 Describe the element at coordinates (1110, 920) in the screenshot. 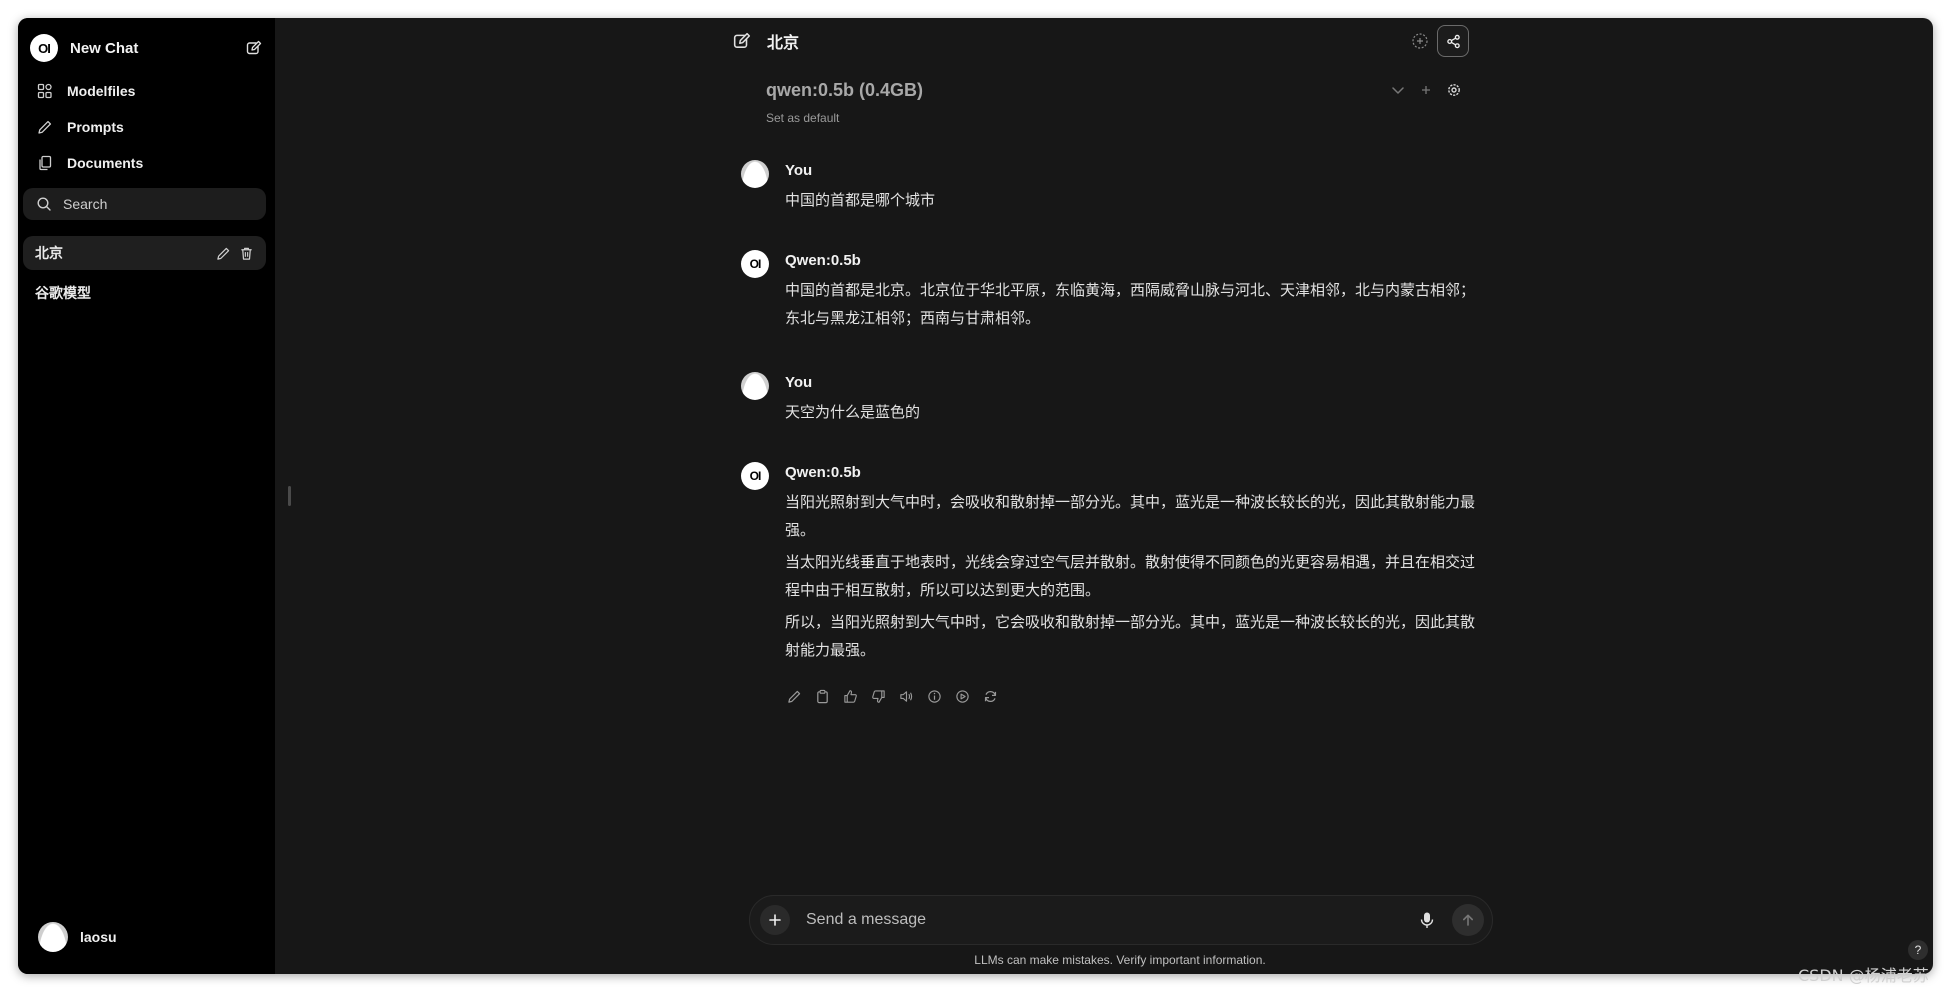

I see `message-input` at that location.